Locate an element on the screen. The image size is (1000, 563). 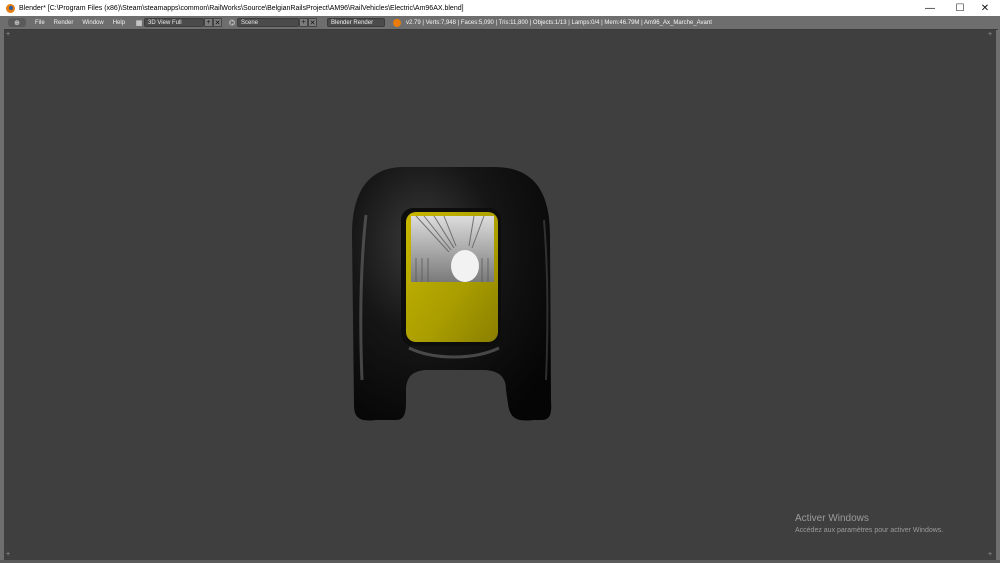
remove-layout-button: ✕ is located at coordinates (218, 22).